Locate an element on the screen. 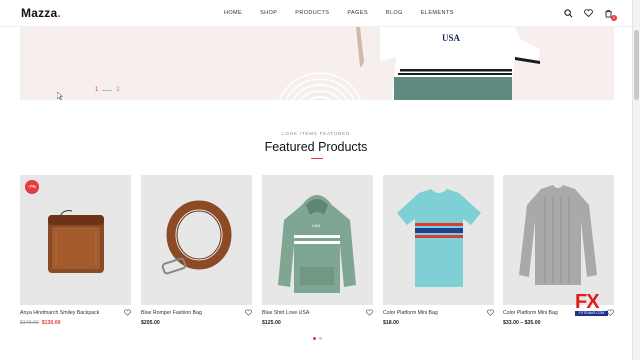  cart-count-badge: 0 is located at coordinates (614, 18).